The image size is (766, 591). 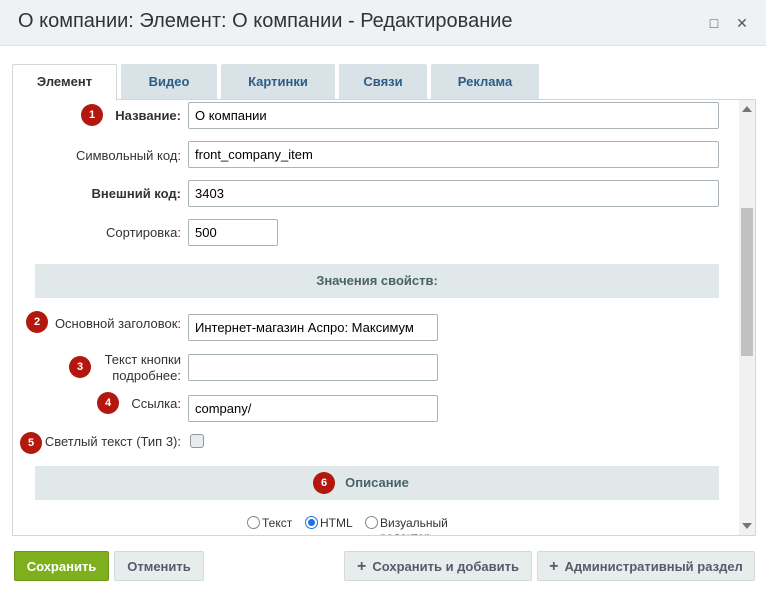 What do you see at coordinates (143, 232) in the screenshot?
I see `sort-label: Сортировка:` at bounding box center [143, 232].